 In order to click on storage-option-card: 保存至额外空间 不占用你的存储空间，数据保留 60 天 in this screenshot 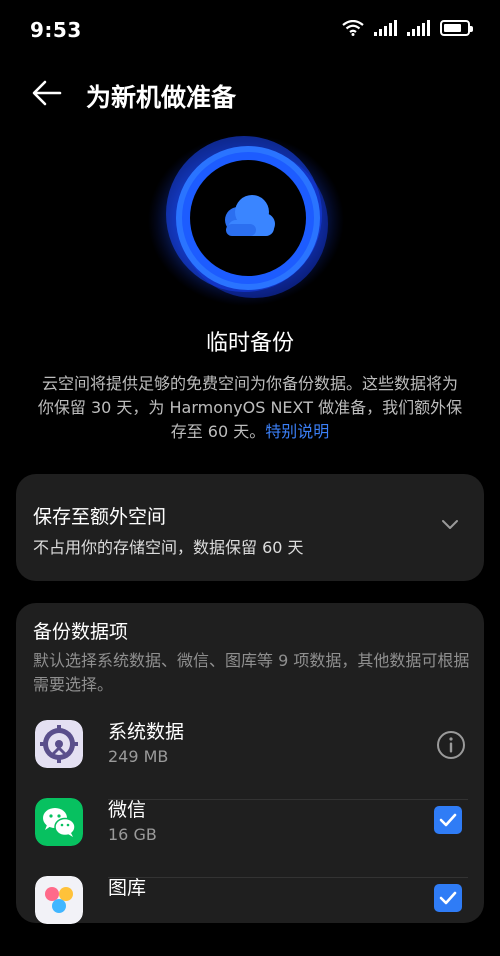, I will do `click(250, 527)`.